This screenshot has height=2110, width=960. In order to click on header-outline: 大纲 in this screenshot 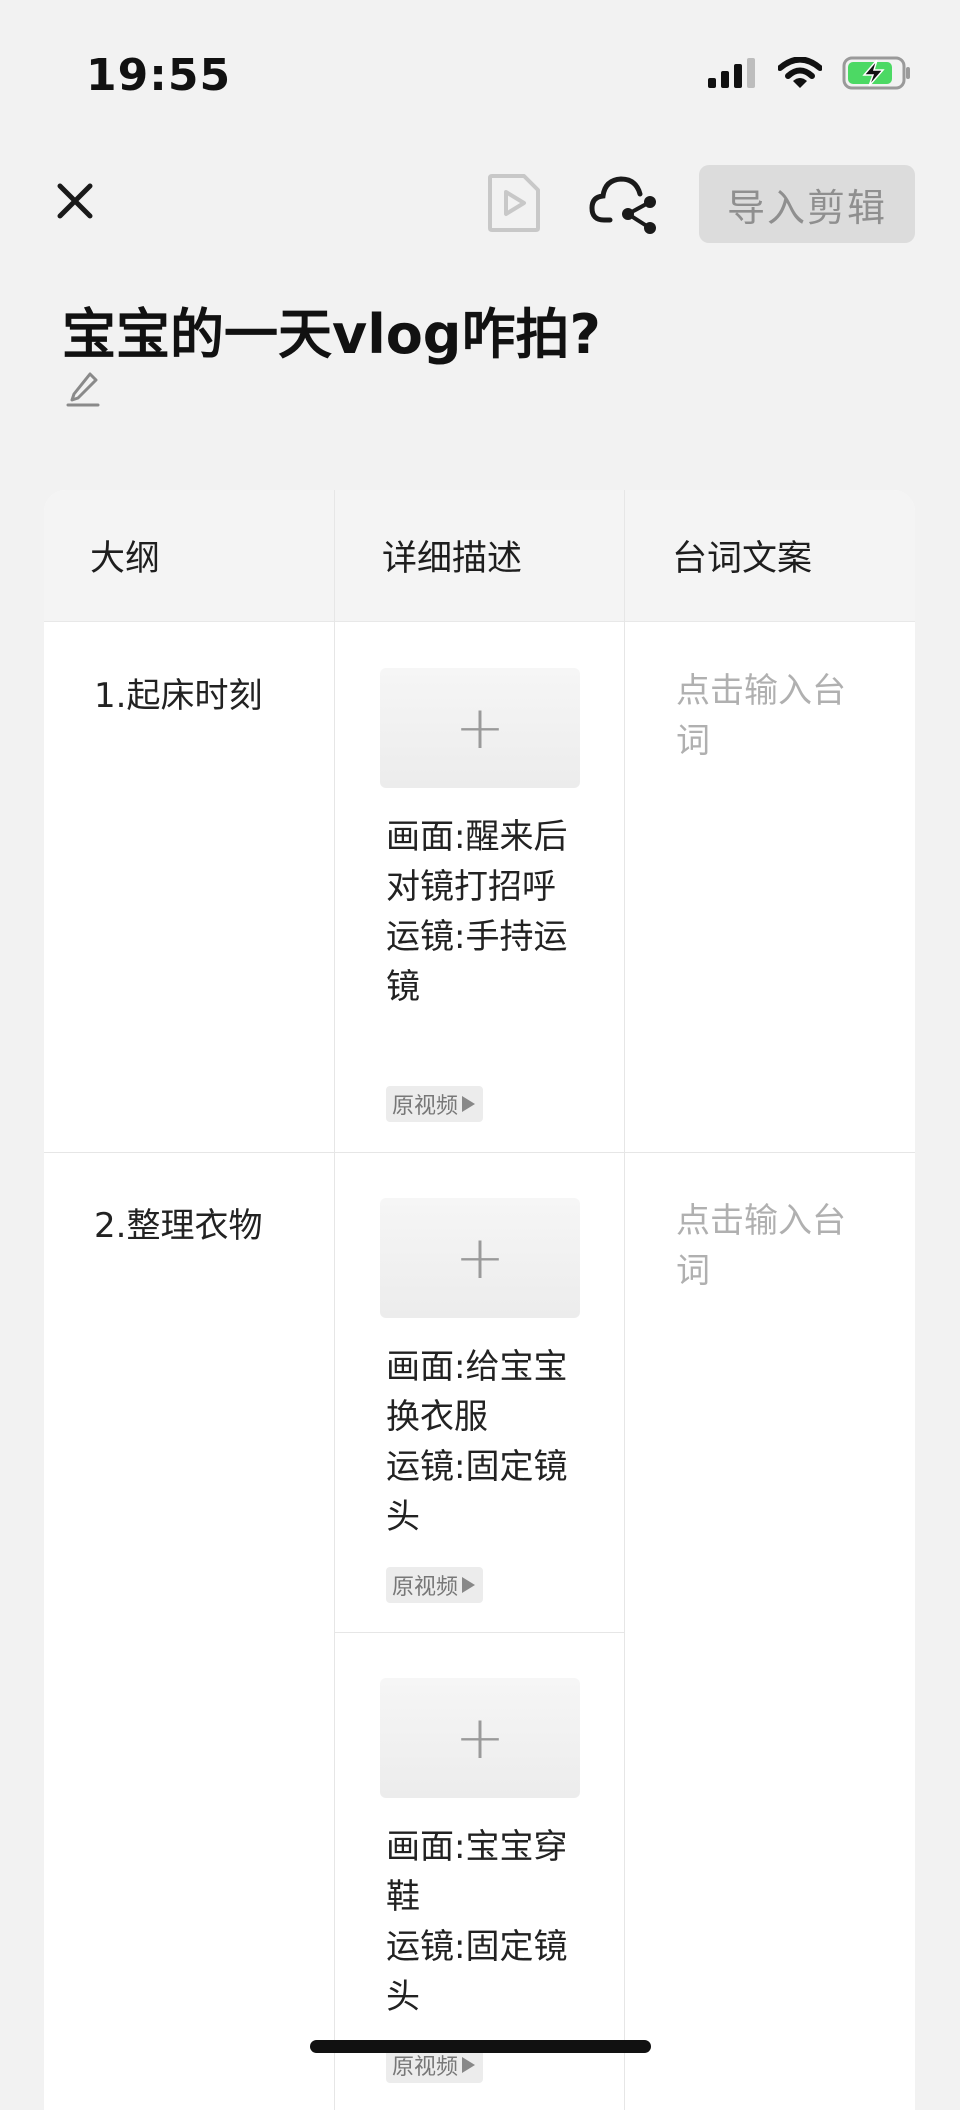, I will do `click(125, 559)`.